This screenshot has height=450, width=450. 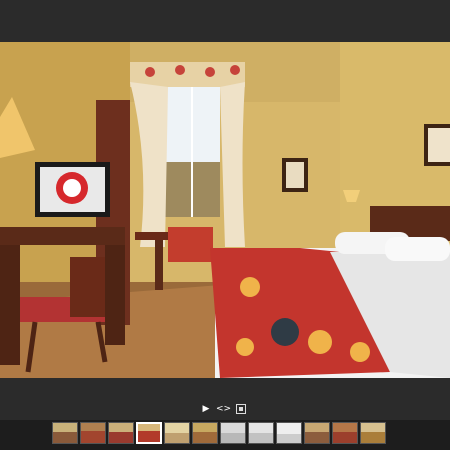 I want to click on thumbnails, so click(x=219, y=433).